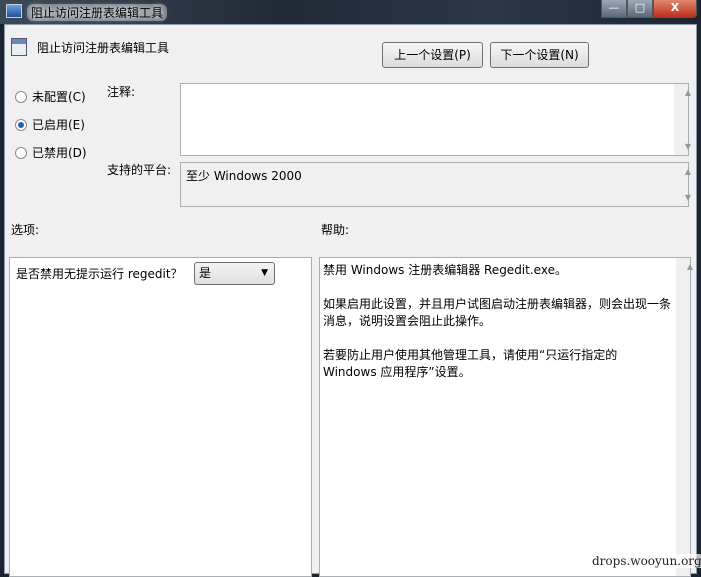 This screenshot has width=701, height=577. I want to click on radio-disabled: 已禁用(D), so click(51, 152).